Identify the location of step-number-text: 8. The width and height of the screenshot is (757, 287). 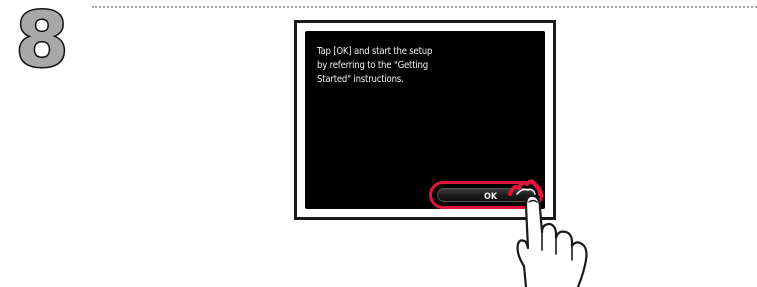
(42, 38).